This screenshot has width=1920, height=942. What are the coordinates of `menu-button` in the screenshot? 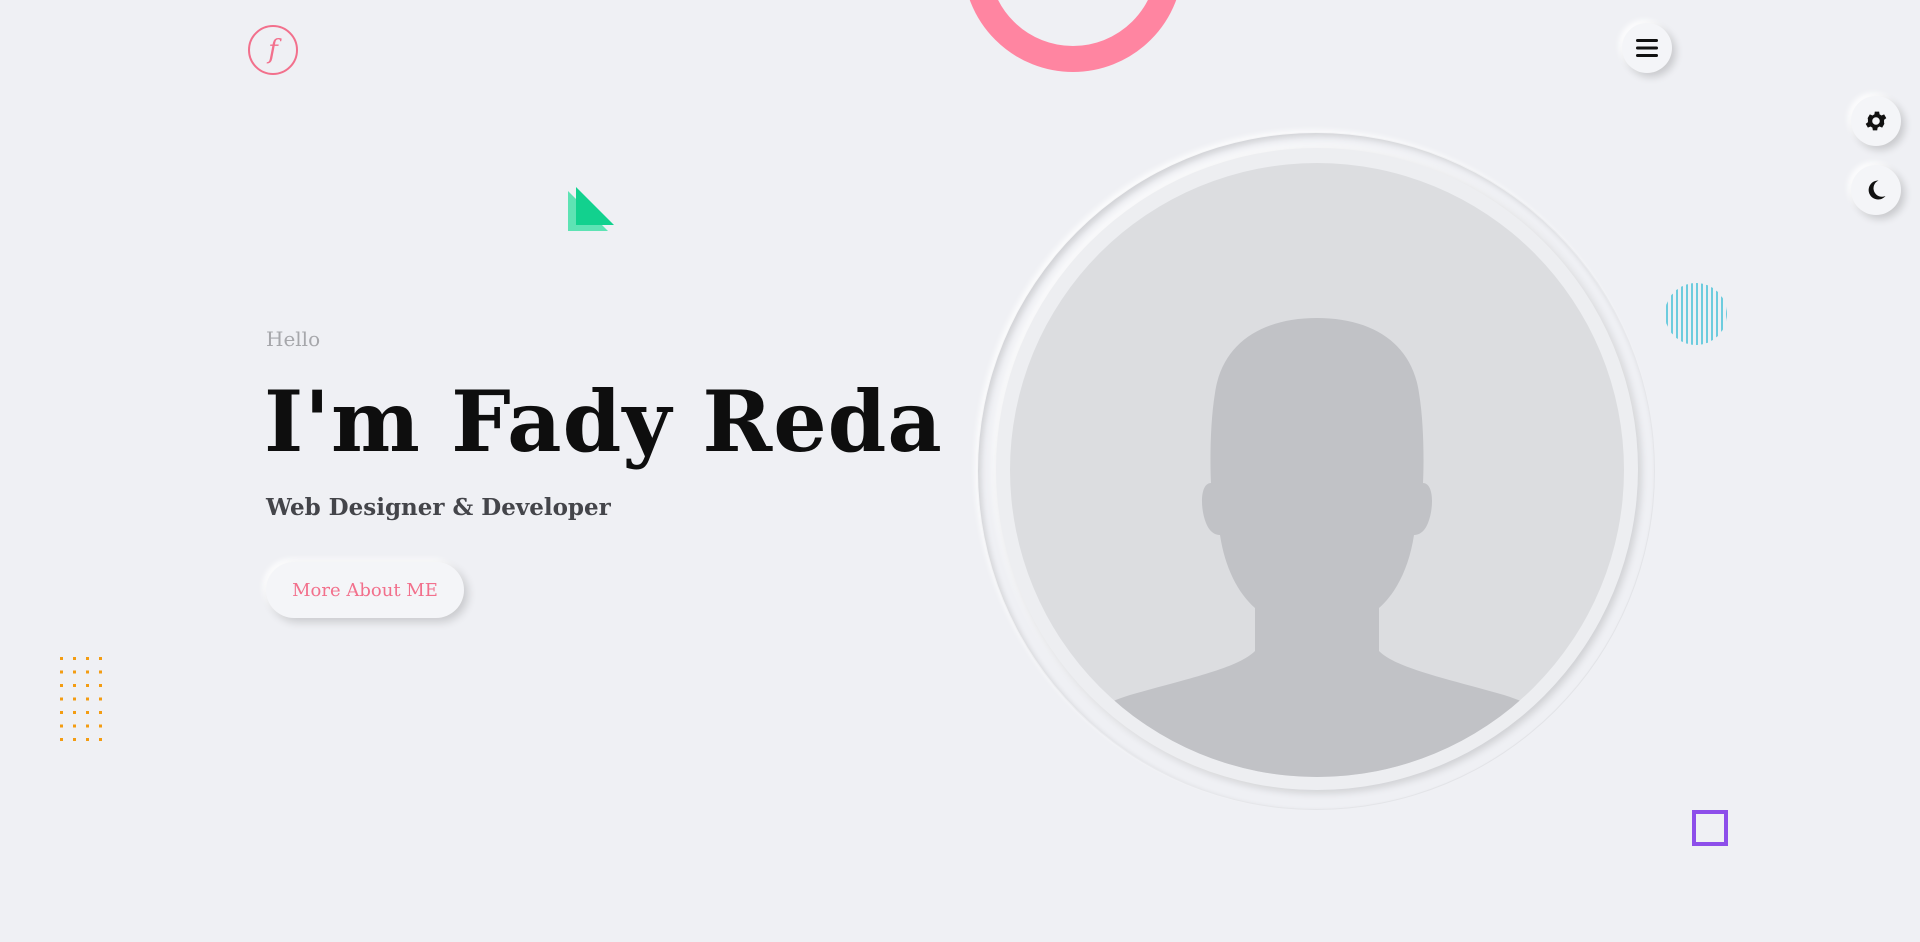 It's located at (1647, 48).